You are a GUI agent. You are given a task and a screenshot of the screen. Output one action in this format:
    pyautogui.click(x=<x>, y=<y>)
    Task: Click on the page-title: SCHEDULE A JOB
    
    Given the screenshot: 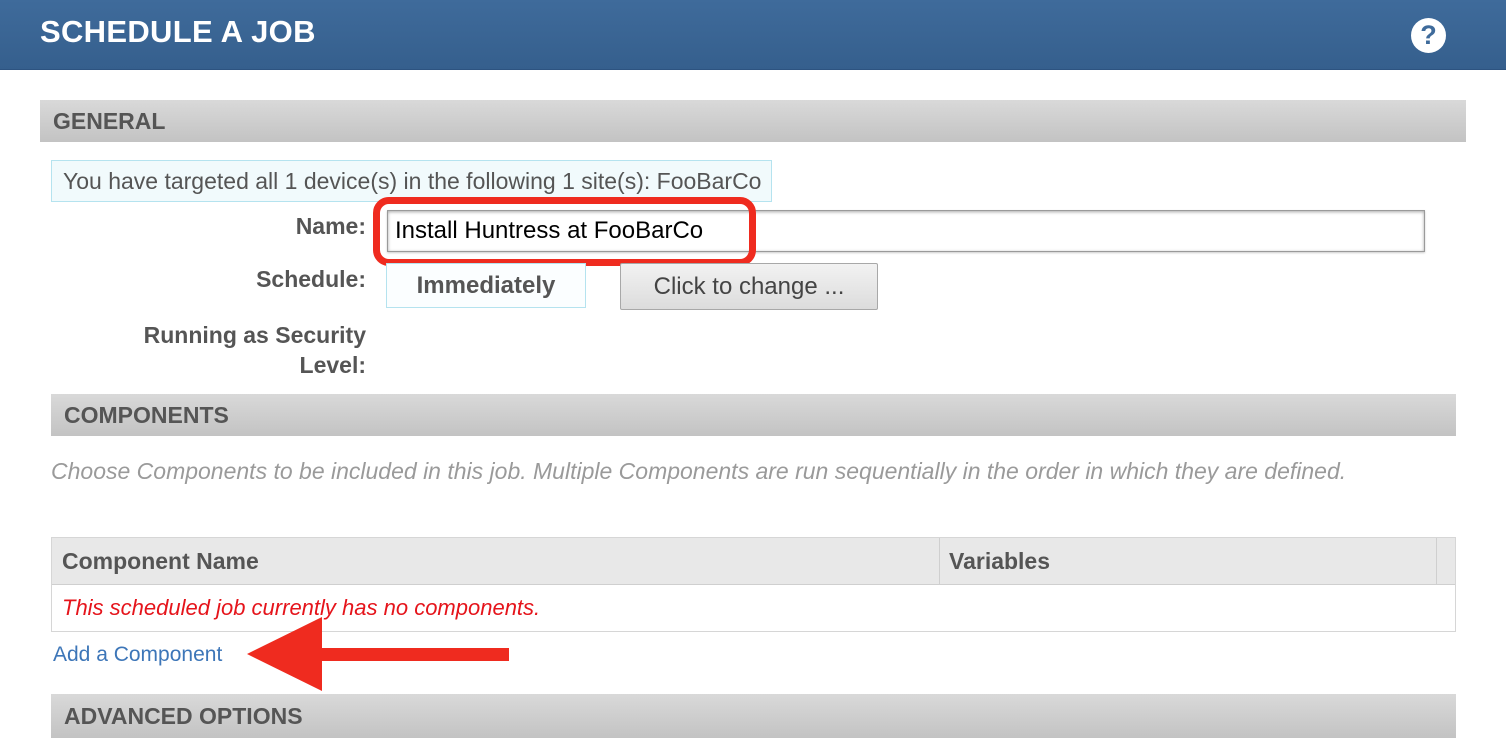 What is the action you would take?
    pyautogui.click(x=178, y=31)
    